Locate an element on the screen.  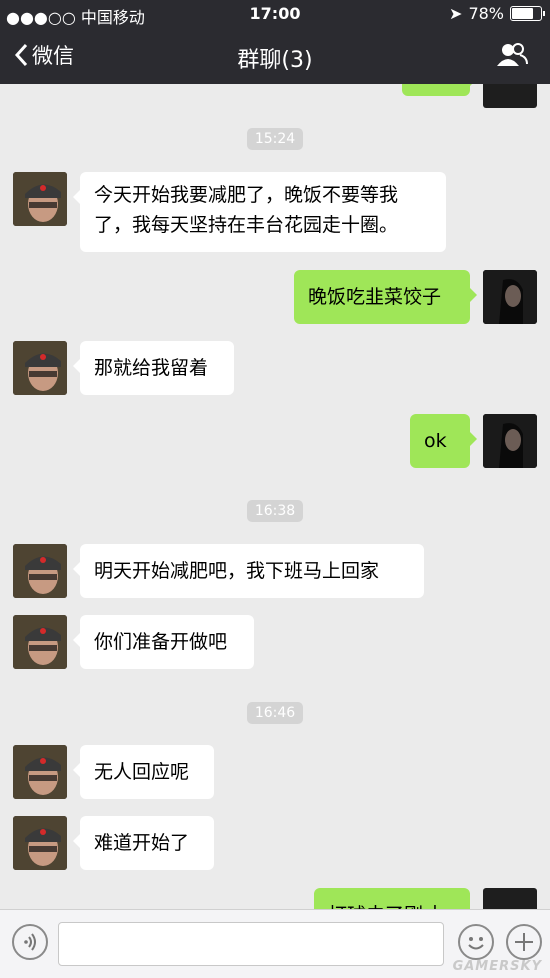
message-bubble: ok is located at coordinates (443, 441).